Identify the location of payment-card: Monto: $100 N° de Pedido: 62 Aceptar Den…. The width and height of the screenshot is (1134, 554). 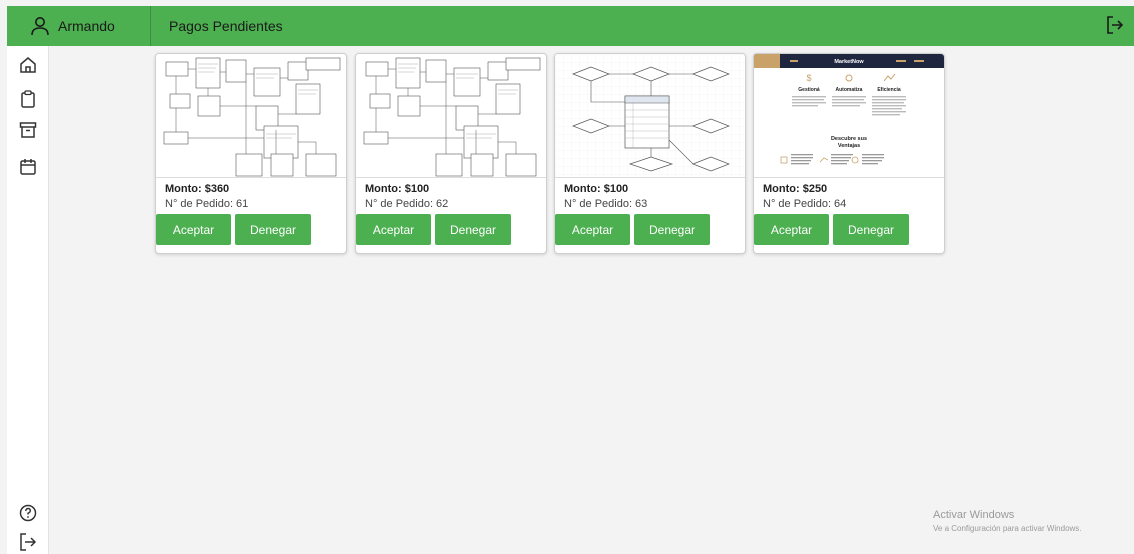
(451, 153).